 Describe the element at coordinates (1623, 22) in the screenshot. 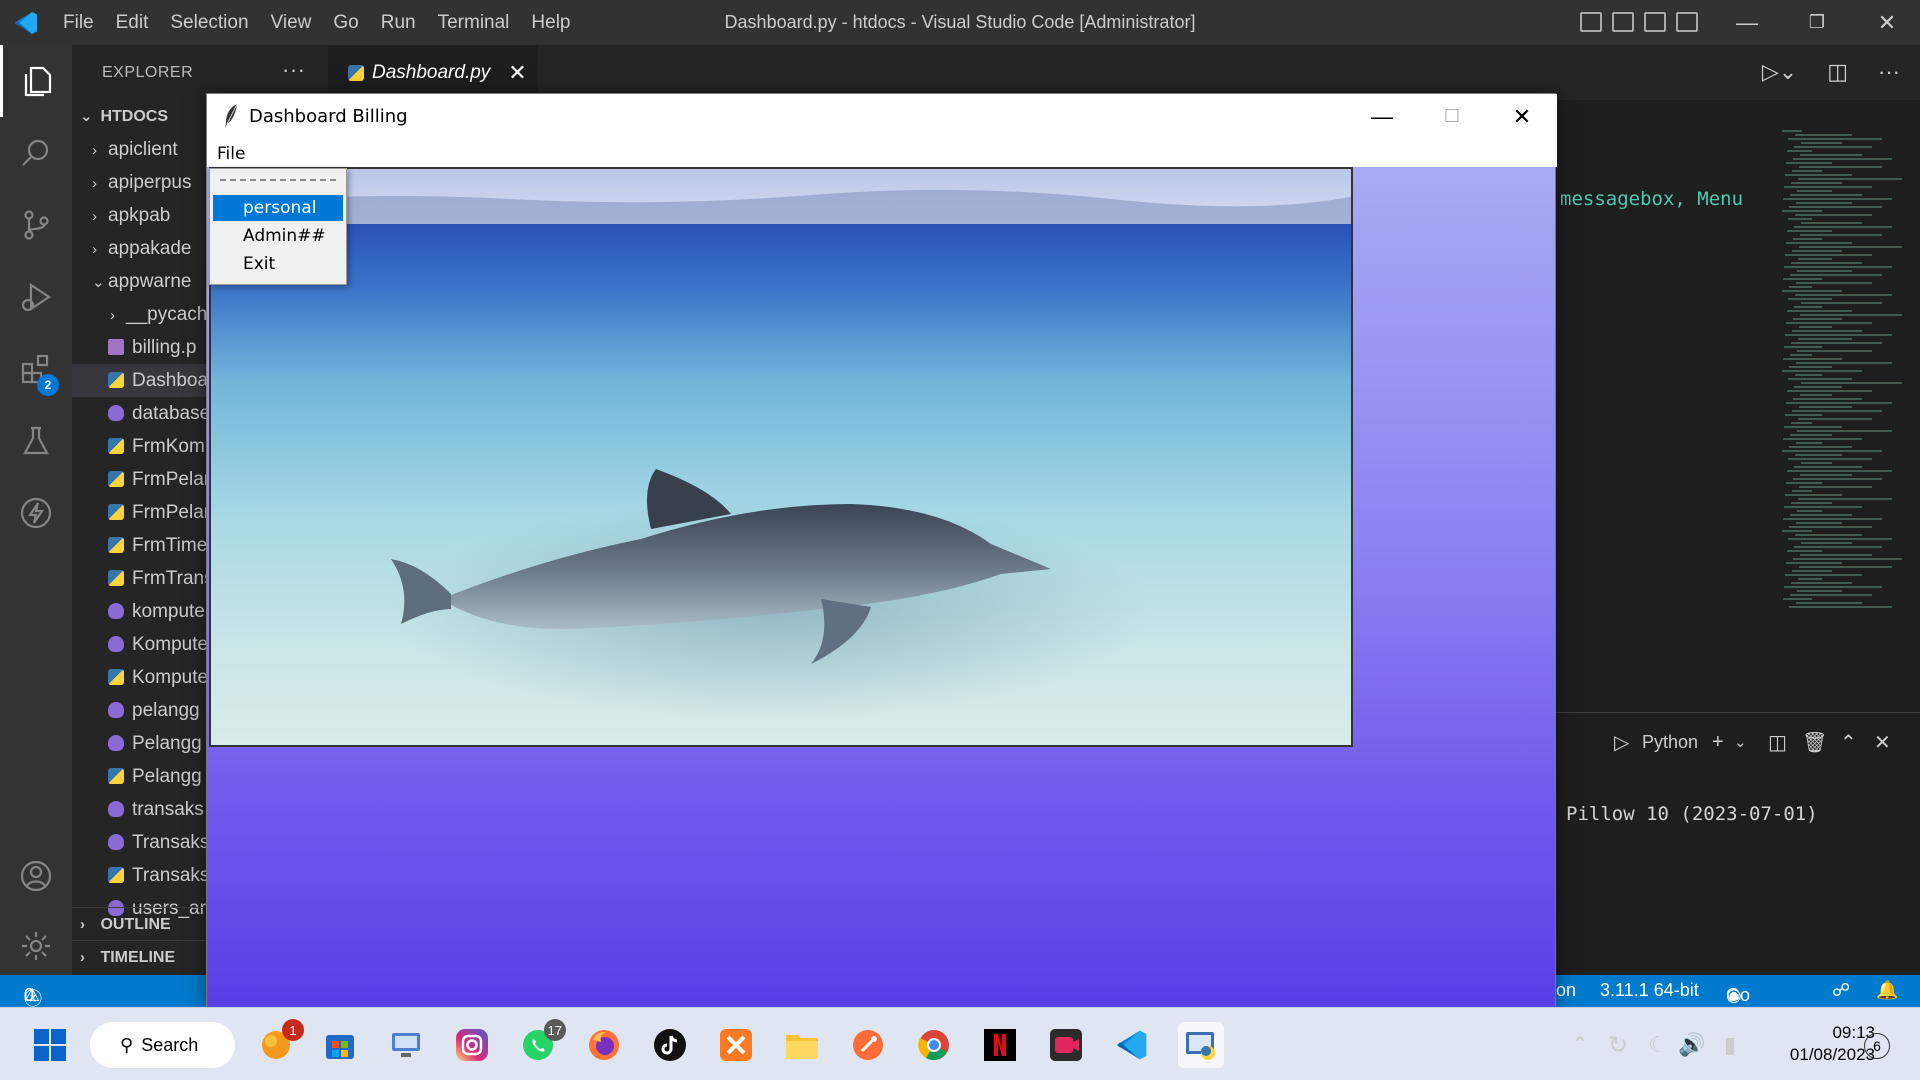

I see `toggle-panel-icon` at that location.